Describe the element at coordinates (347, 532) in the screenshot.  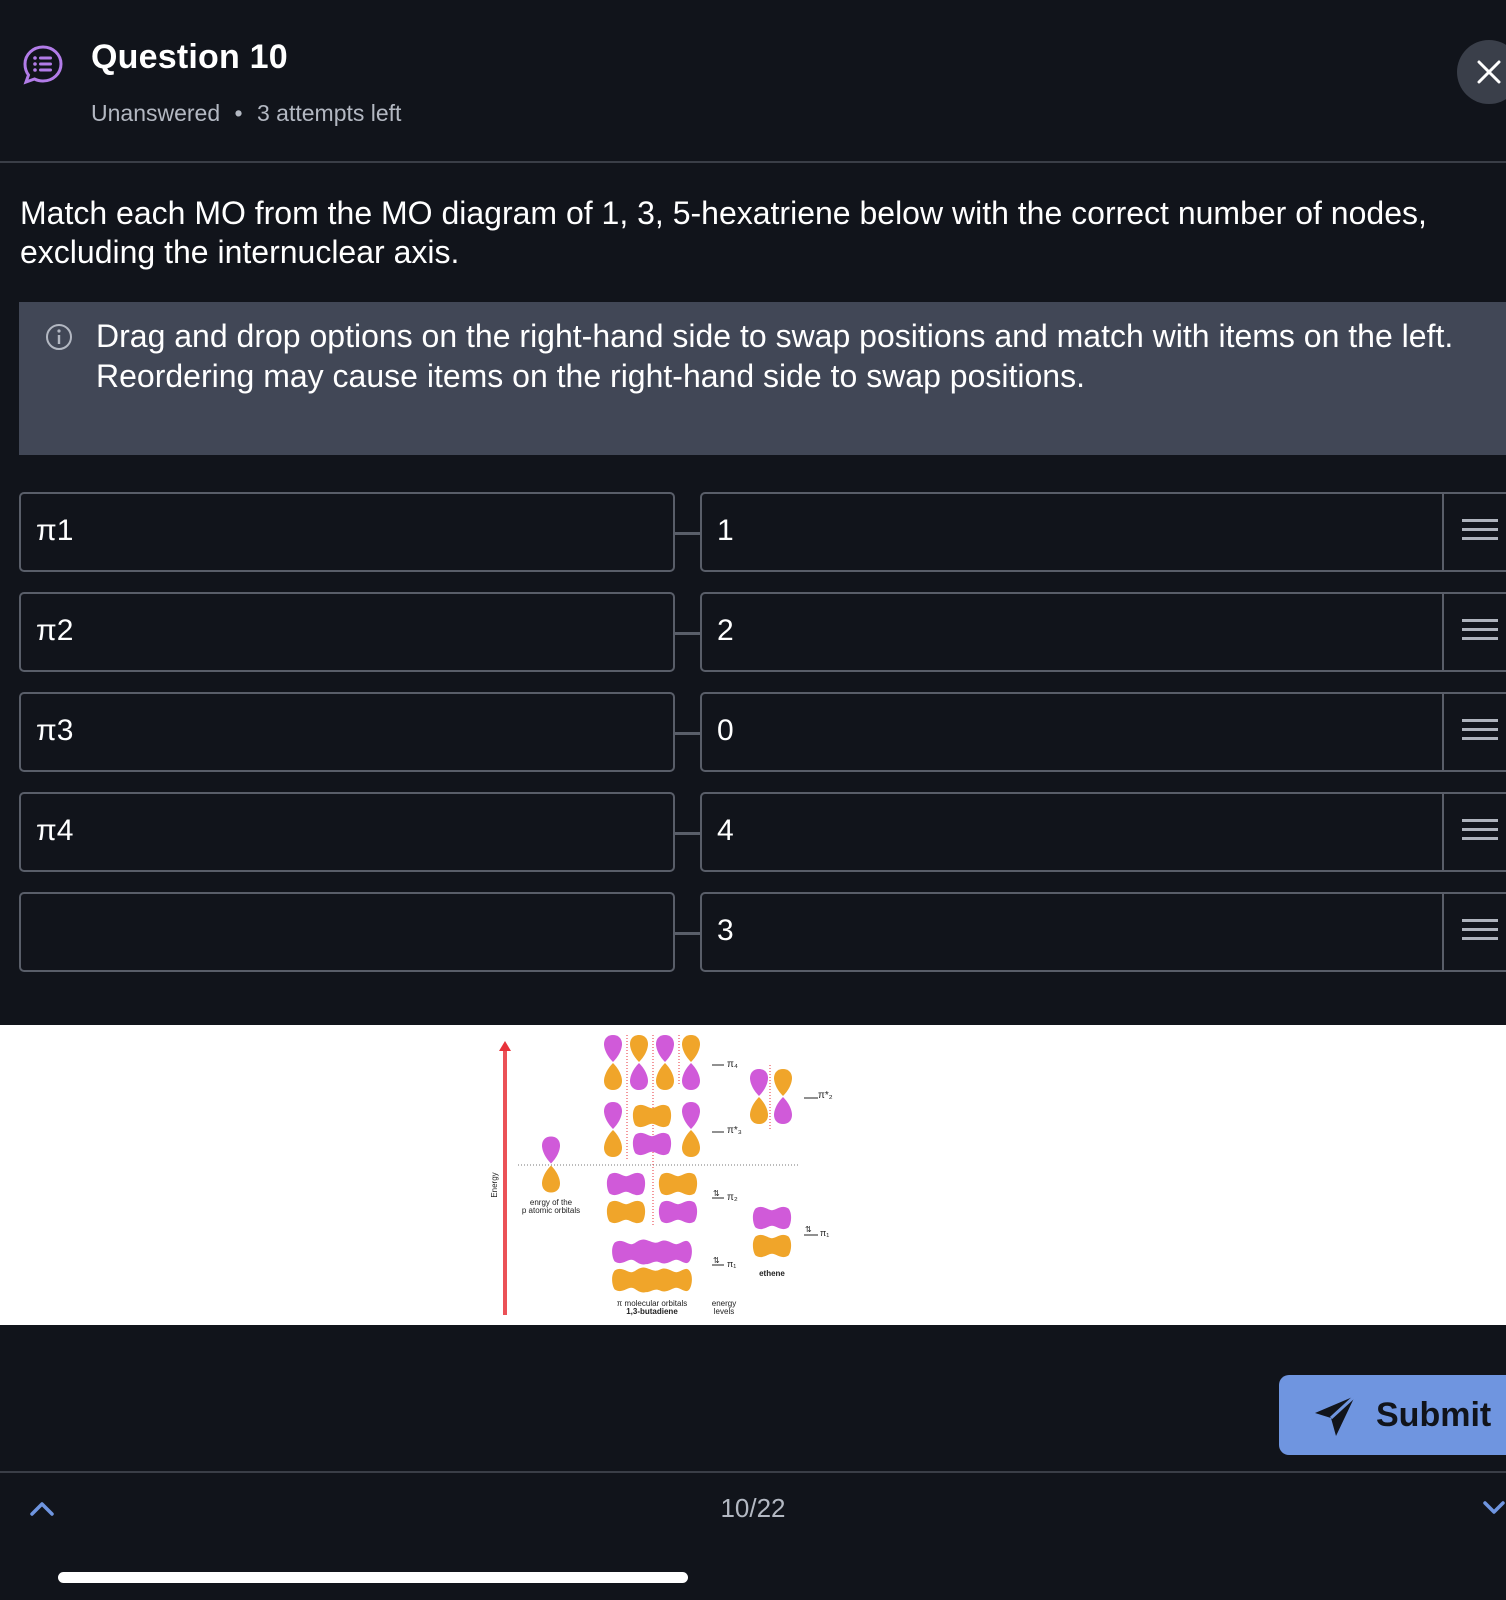
I see `match-left-item: π1` at that location.